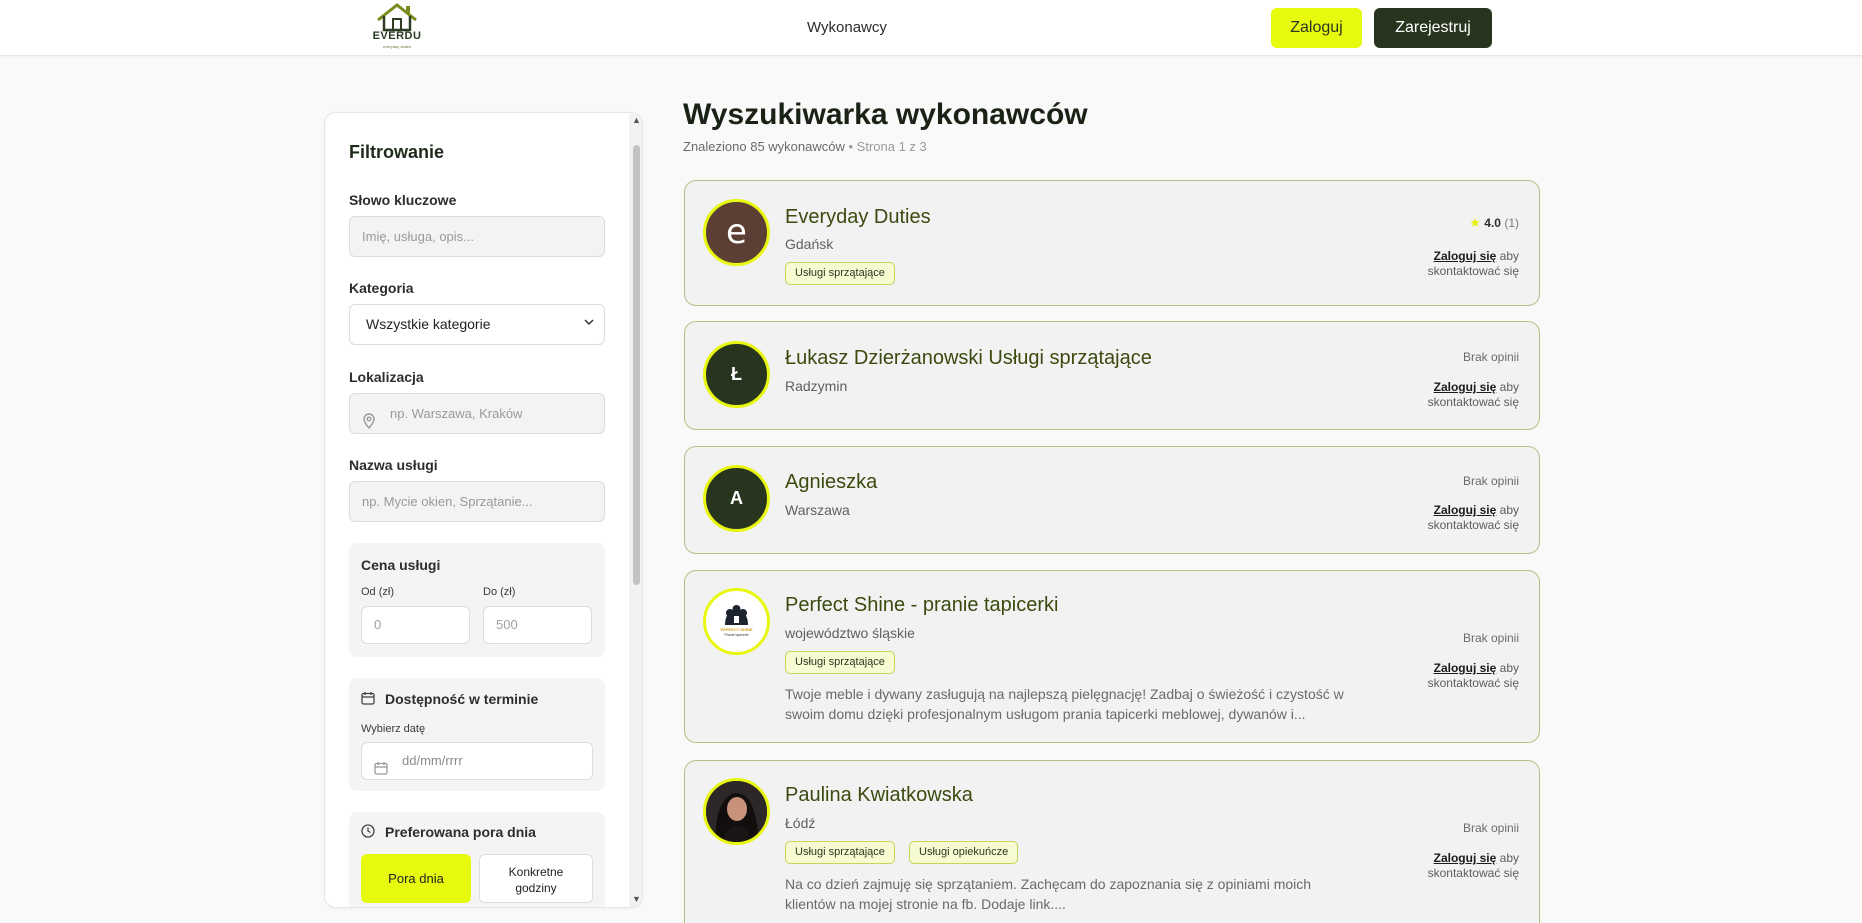 The width and height of the screenshot is (1862, 923). I want to click on contractor-name: Everyday Duties, so click(858, 217).